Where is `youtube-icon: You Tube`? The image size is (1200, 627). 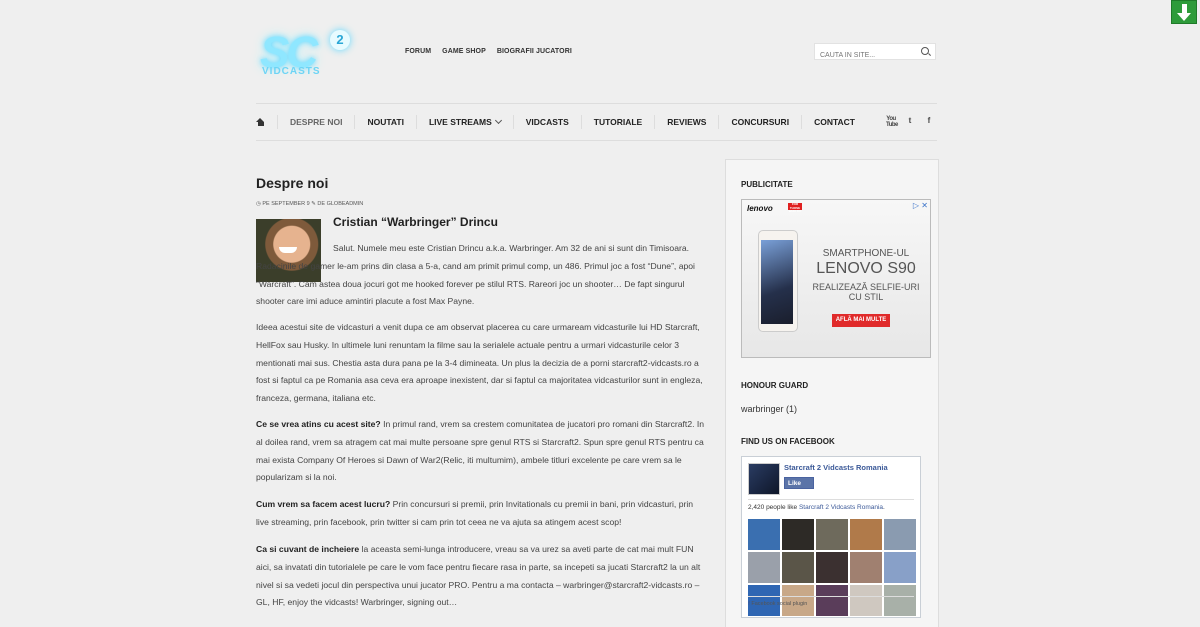 youtube-icon: You Tube is located at coordinates (892, 122).